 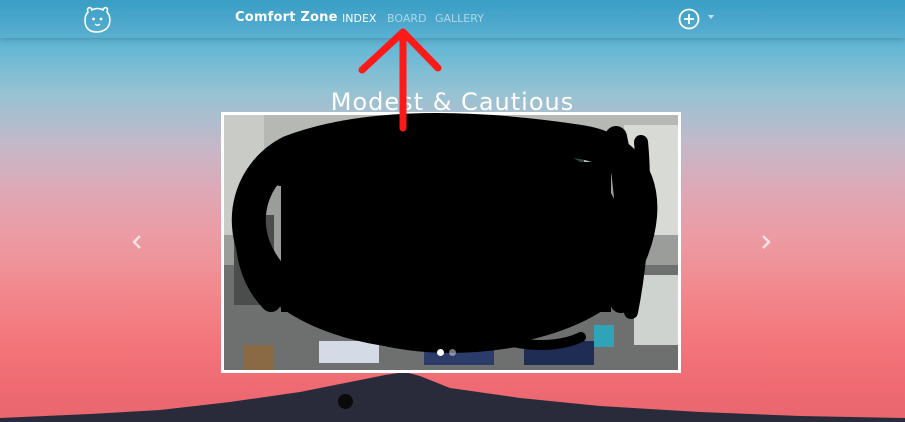 I want to click on carousel-indicators, so click(x=452, y=353).